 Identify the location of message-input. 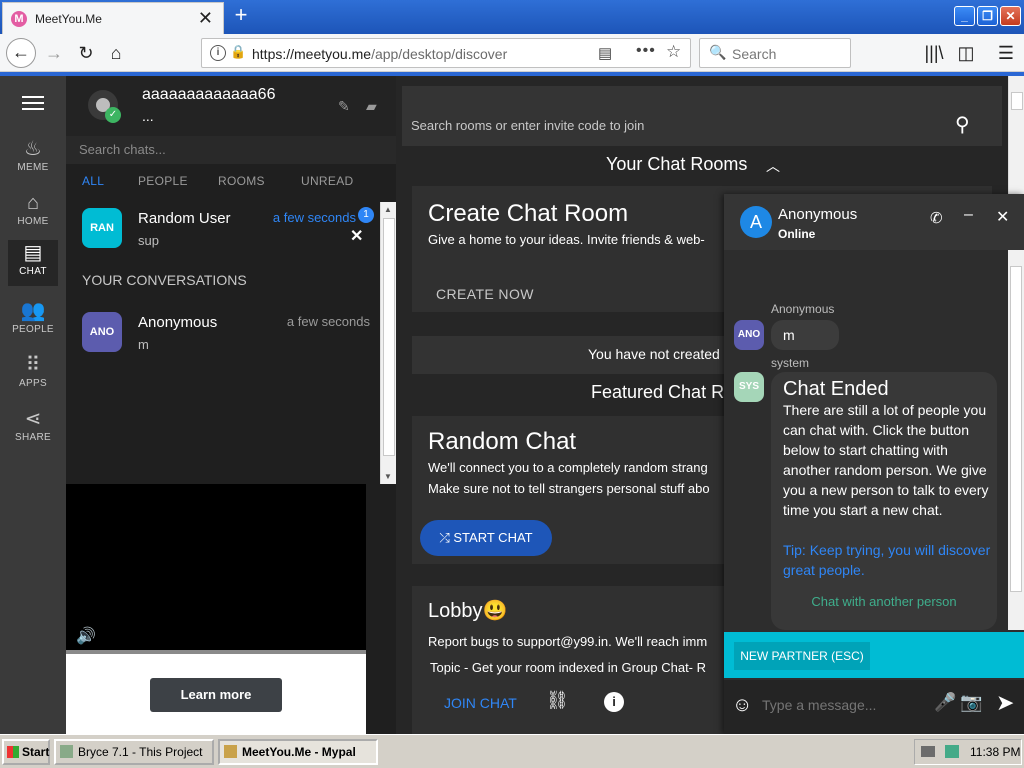
(839, 705).